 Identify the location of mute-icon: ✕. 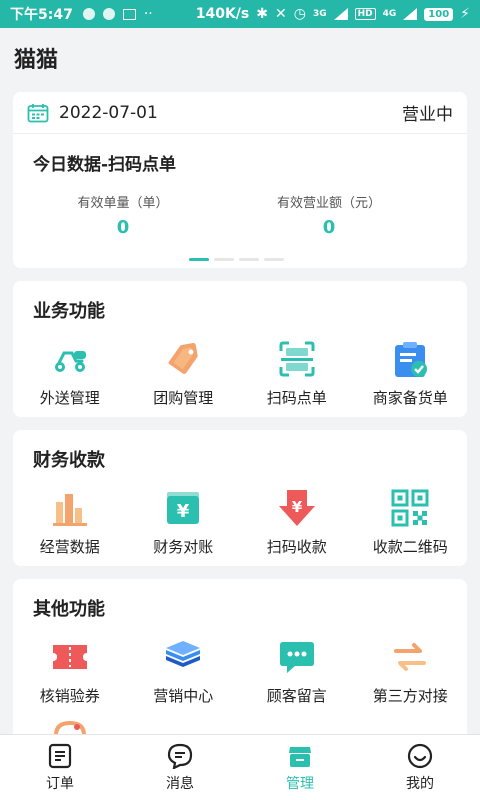
(281, 14).